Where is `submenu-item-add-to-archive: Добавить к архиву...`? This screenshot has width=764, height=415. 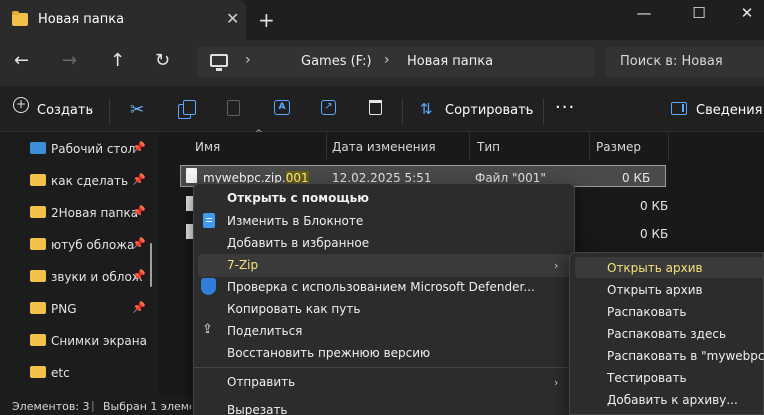
submenu-item-add-to-archive: Добавить к архиву... is located at coordinates (672, 400).